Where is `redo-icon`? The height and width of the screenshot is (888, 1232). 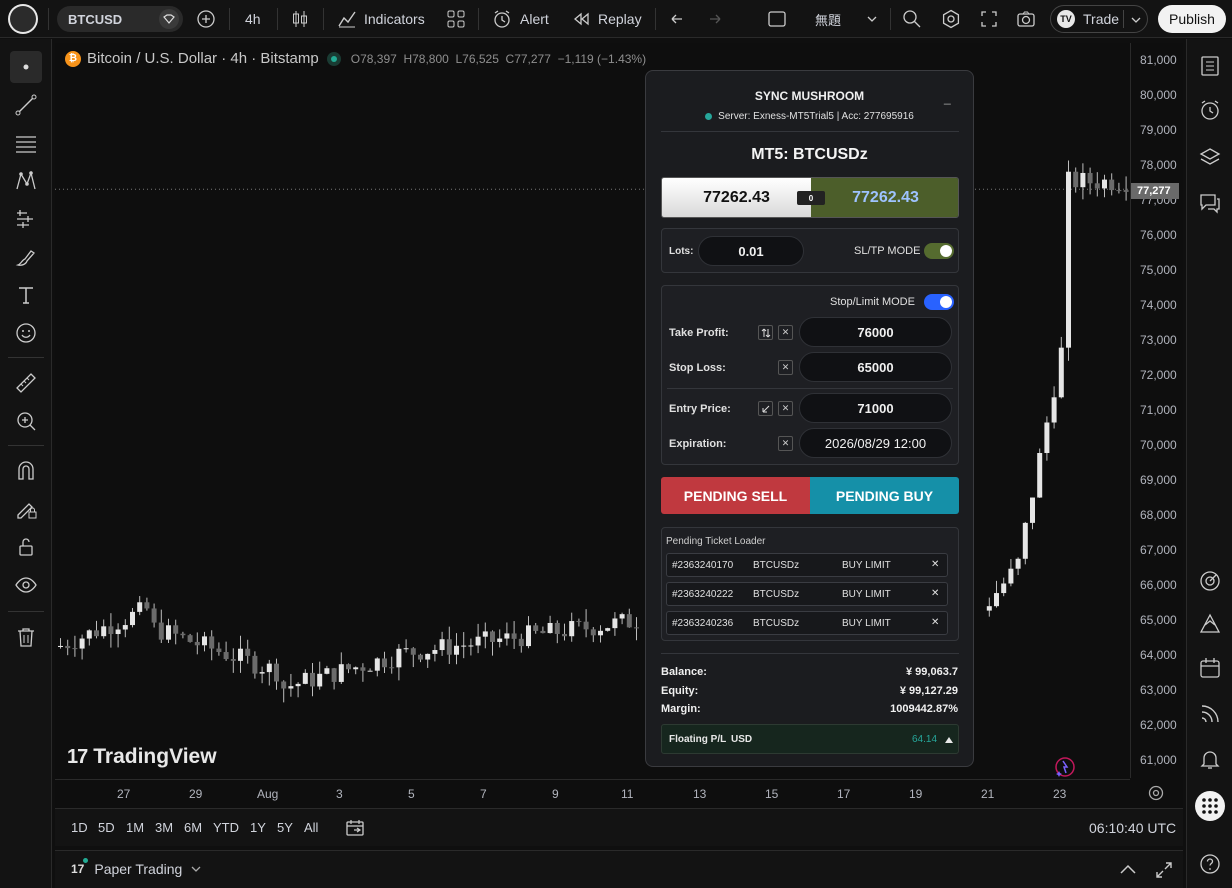 redo-icon is located at coordinates (715, 19).